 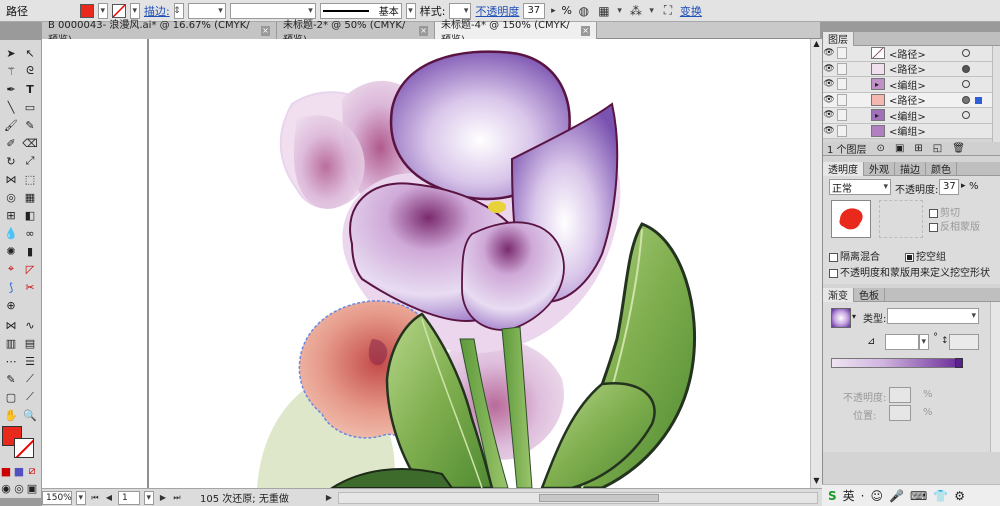 I want to click on scissors-tool-icon: ✂, so click(x=30, y=287).